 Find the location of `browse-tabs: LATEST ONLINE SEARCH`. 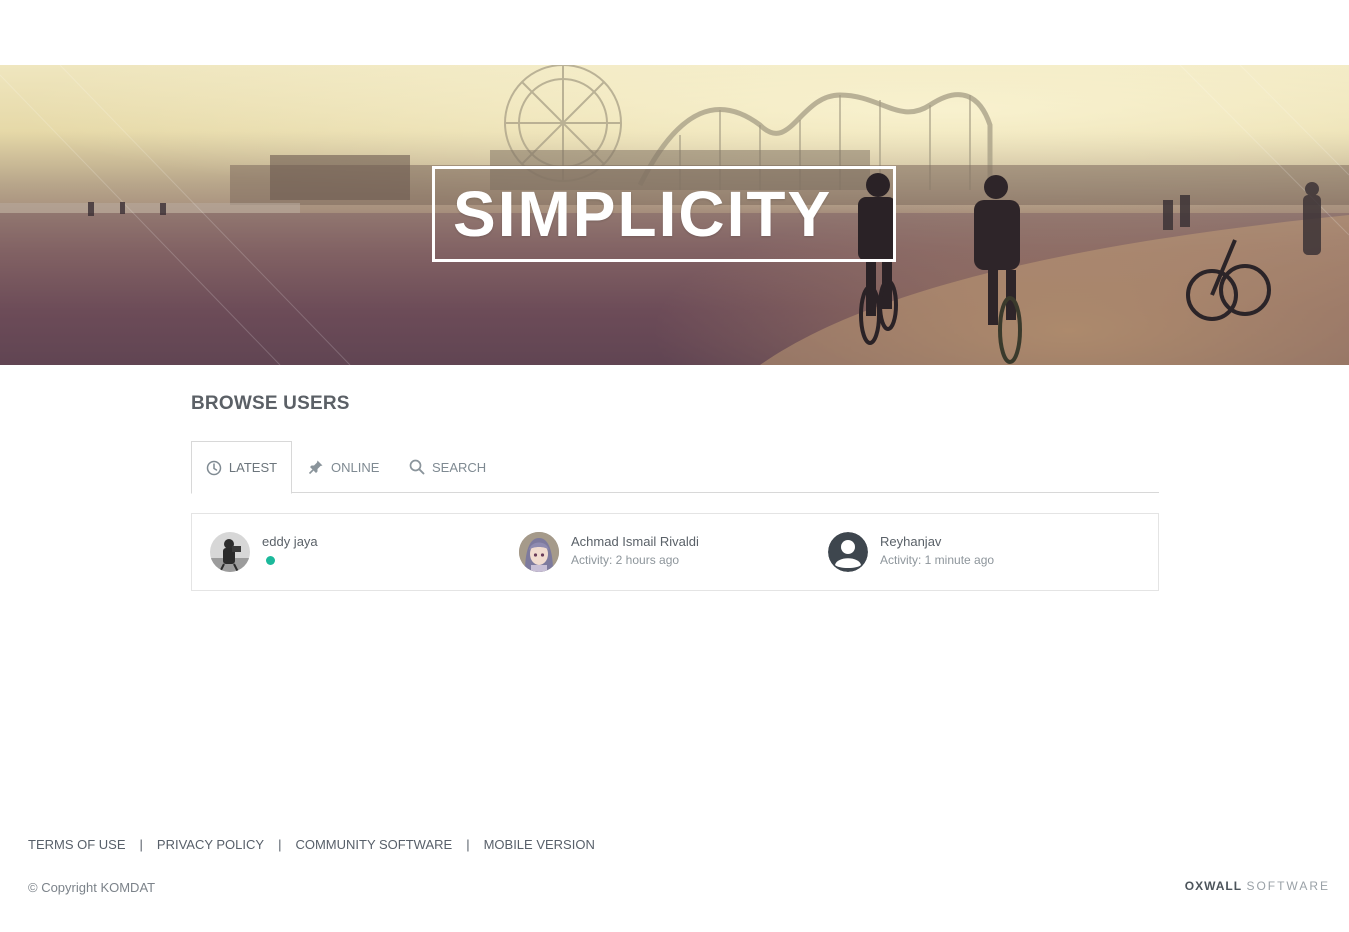

browse-tabs: LATEST ONLINE SEARCH is located at coordinates (675, 467).